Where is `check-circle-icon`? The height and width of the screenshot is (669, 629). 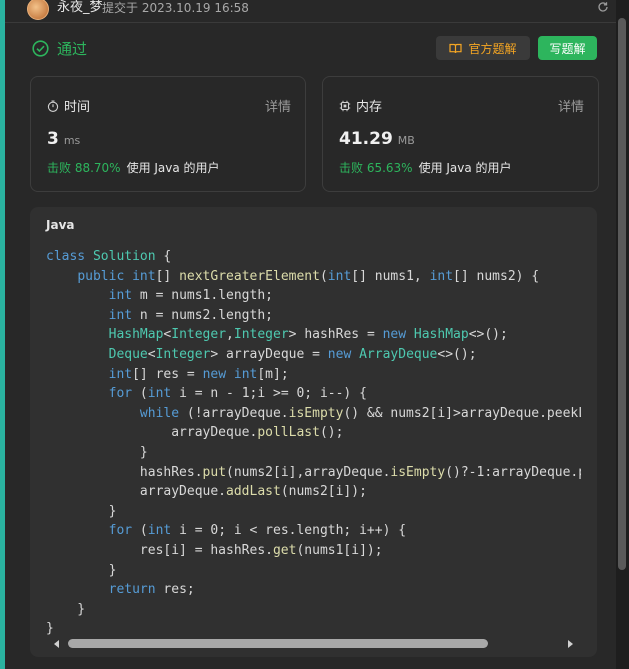 check-circle-icon is located at coordinates (40, 48).